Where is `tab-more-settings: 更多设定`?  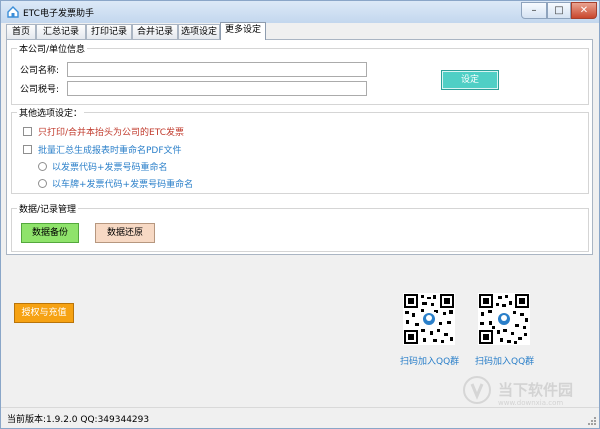
tab-more-settings: 更多设定 is located at coordinates (243, 31).